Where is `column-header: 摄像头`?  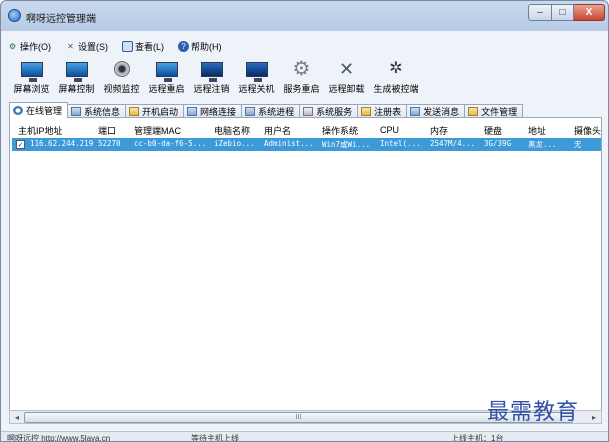 column-header: 摄像头 is located at coordinates (587, 130).